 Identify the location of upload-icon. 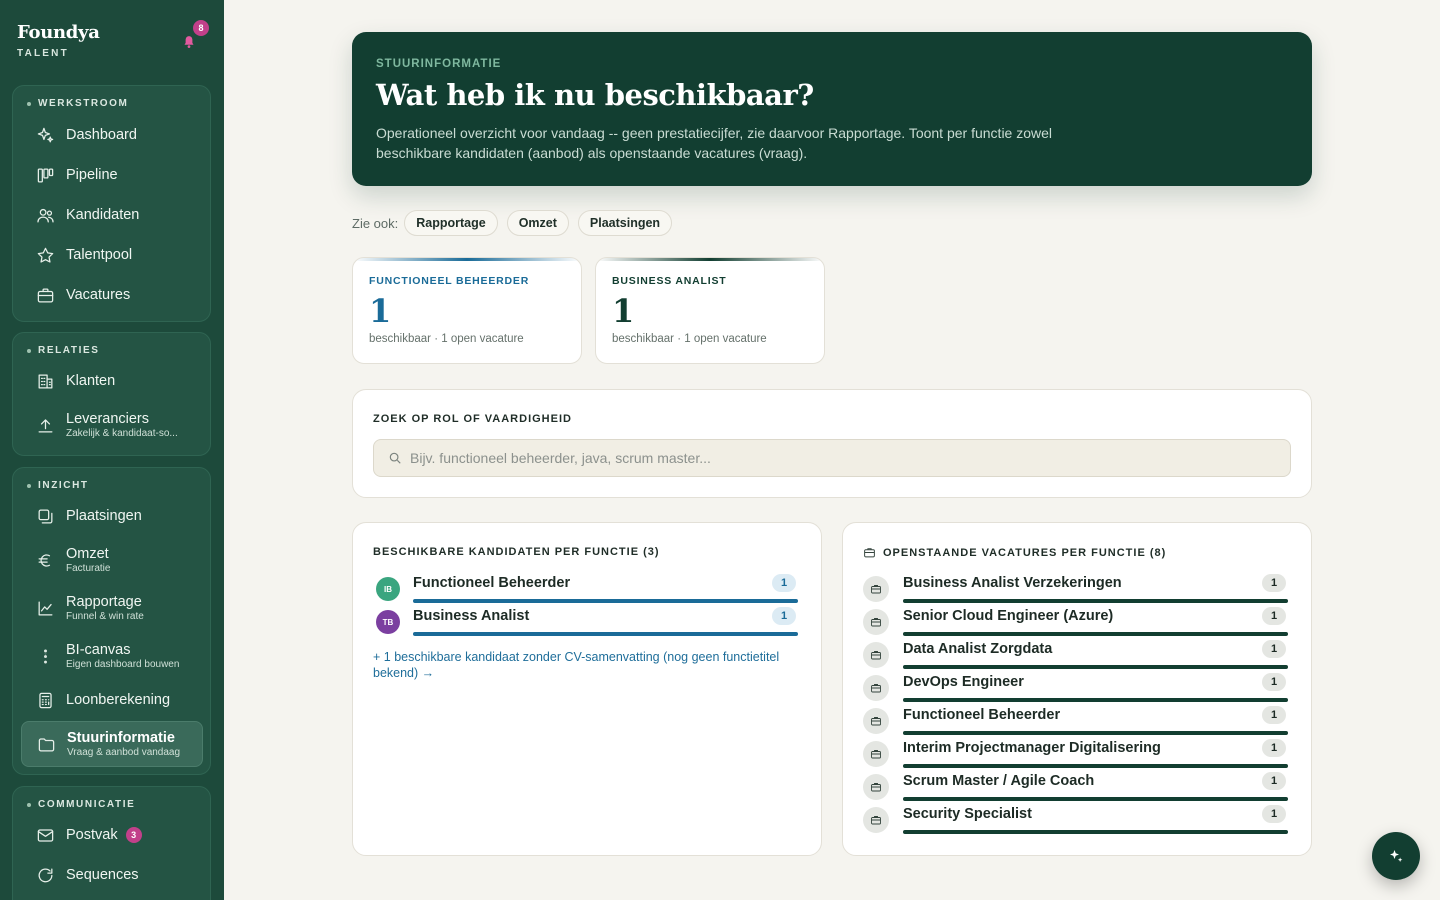
(45, 425).